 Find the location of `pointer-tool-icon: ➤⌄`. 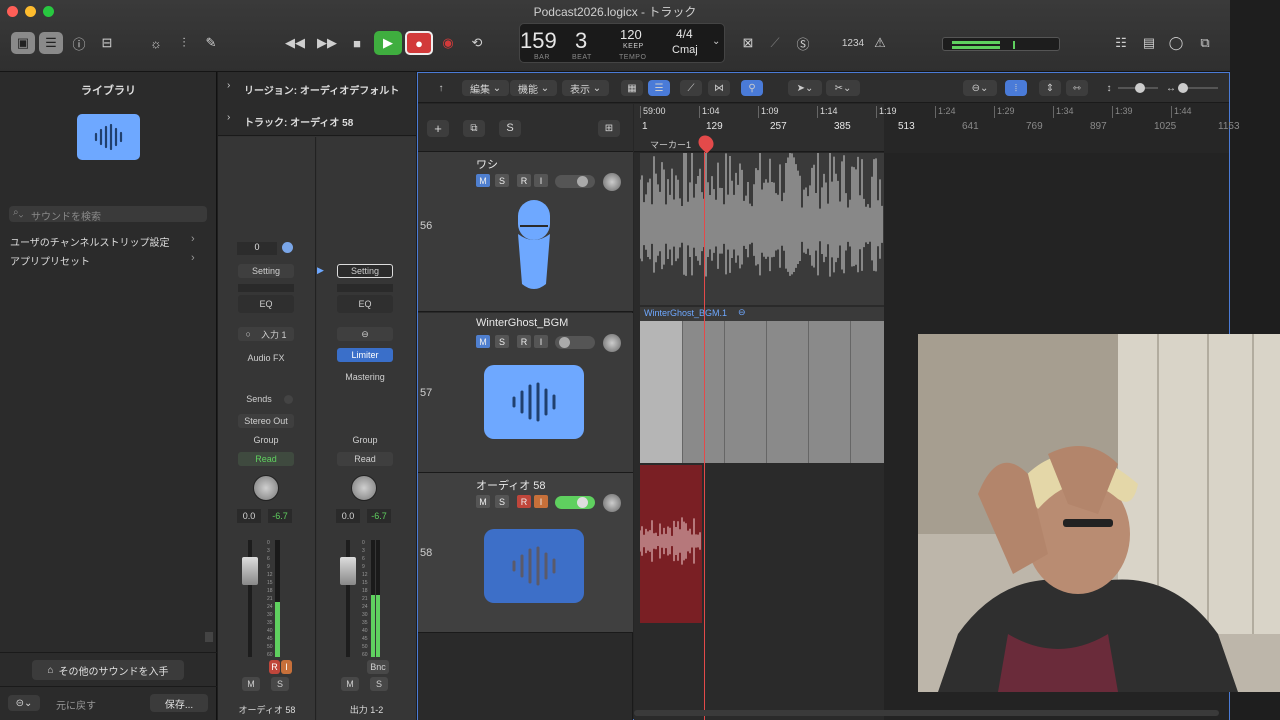

pointer-tool-icon: ➤⌄ is located at coordinates (805, 88).